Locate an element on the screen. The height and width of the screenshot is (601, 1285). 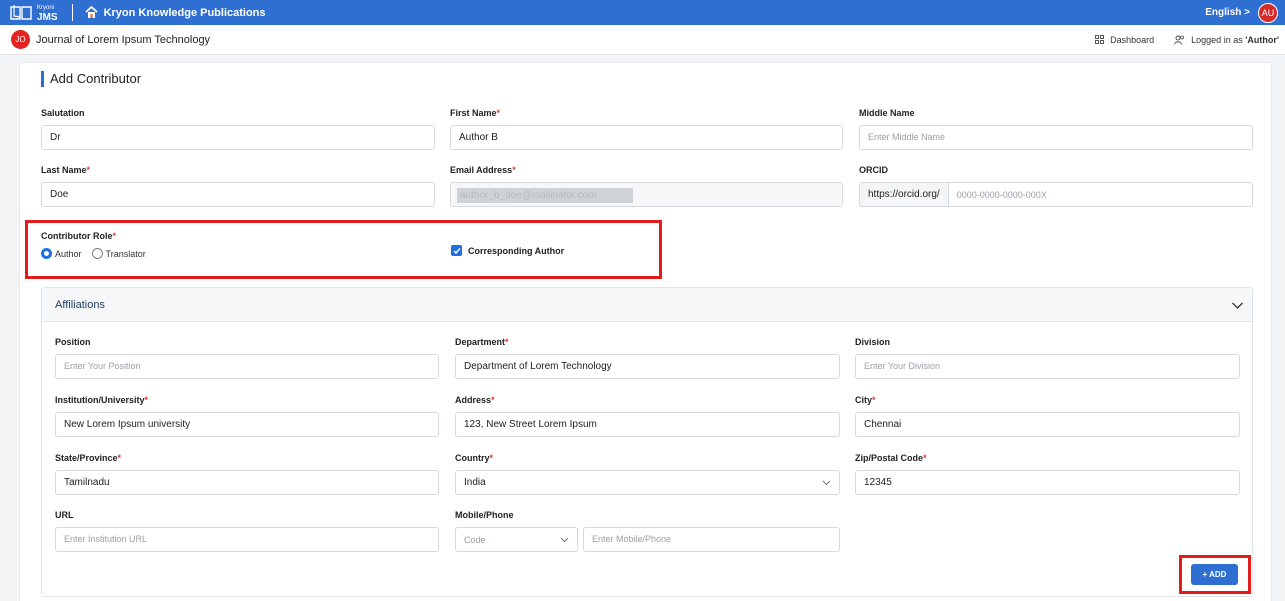
contributor-role-group: Author Translator is located at coordinates (98, 253).